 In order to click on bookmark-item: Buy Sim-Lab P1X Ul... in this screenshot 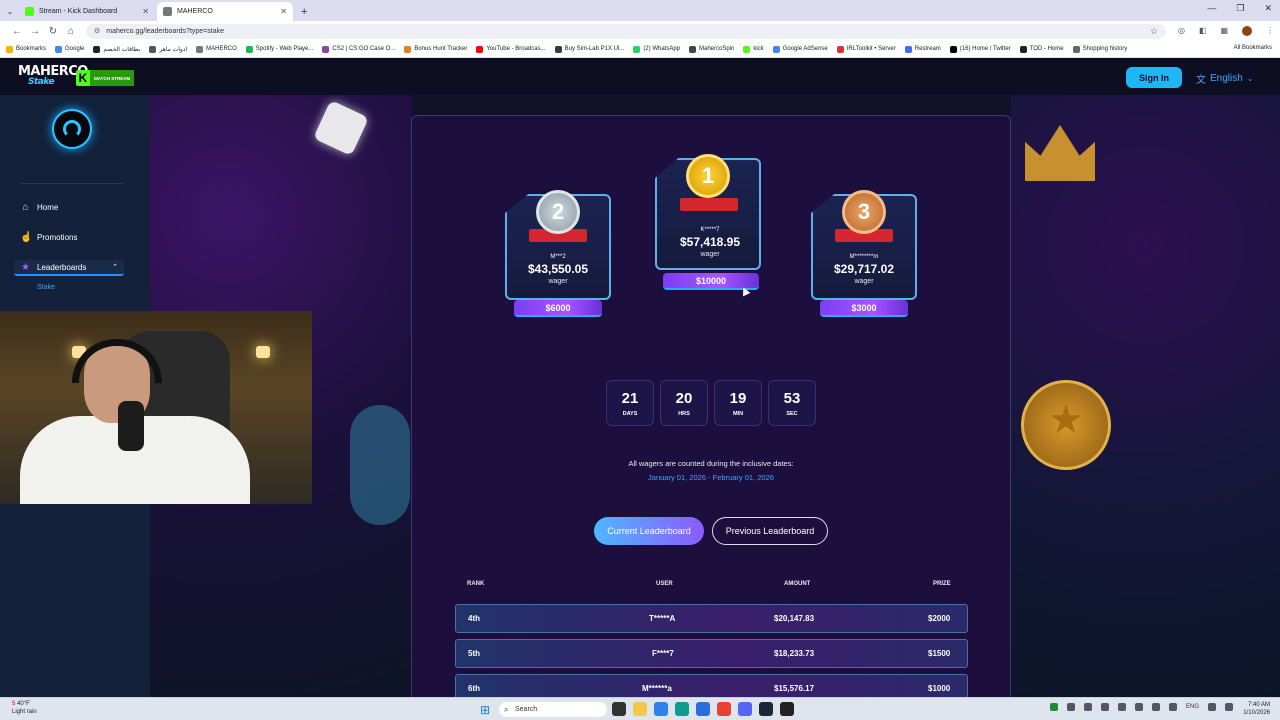, I will do `click(589, 49)`.